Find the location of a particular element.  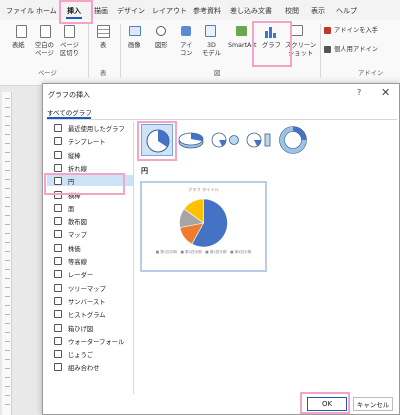

cancel-button: キャンセル is located at coordinates (373, 404).